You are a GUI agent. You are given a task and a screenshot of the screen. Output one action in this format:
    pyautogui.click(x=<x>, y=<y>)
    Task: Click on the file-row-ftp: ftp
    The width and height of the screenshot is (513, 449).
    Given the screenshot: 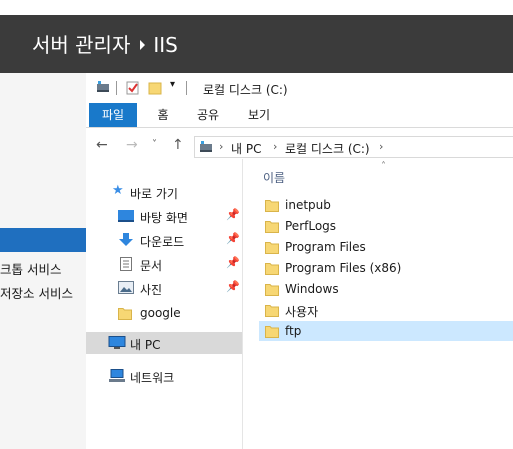 What is the action you would take?
    pyautogui.click(x=386, y=331)
    